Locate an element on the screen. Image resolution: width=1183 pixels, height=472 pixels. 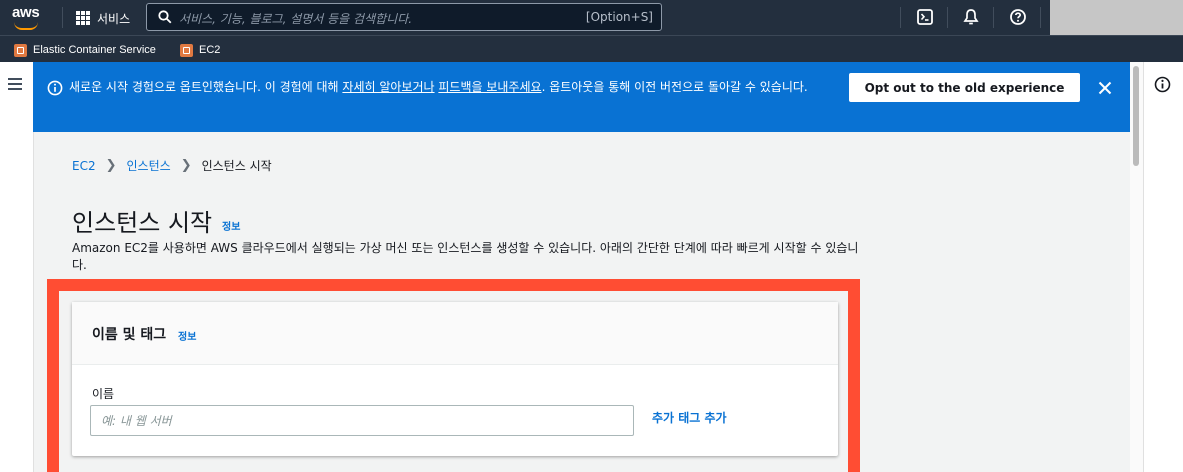
bell-icon is located at coordinates (971, 17).